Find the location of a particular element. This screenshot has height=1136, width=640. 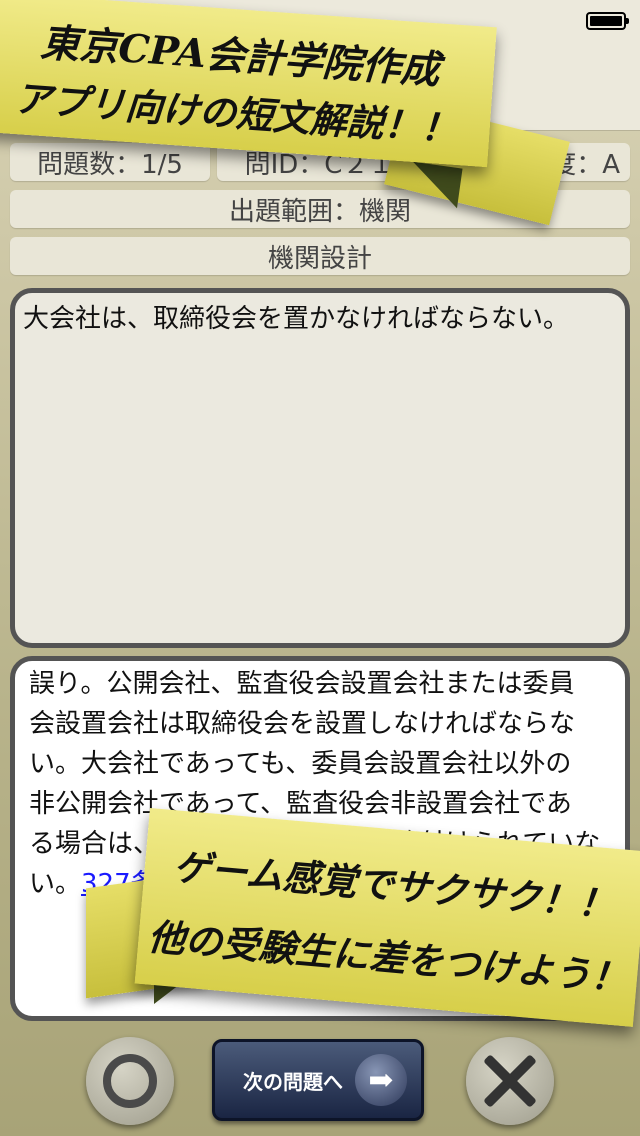

arrow-right-icon: ➡ is located at coordinates (381, 1080).